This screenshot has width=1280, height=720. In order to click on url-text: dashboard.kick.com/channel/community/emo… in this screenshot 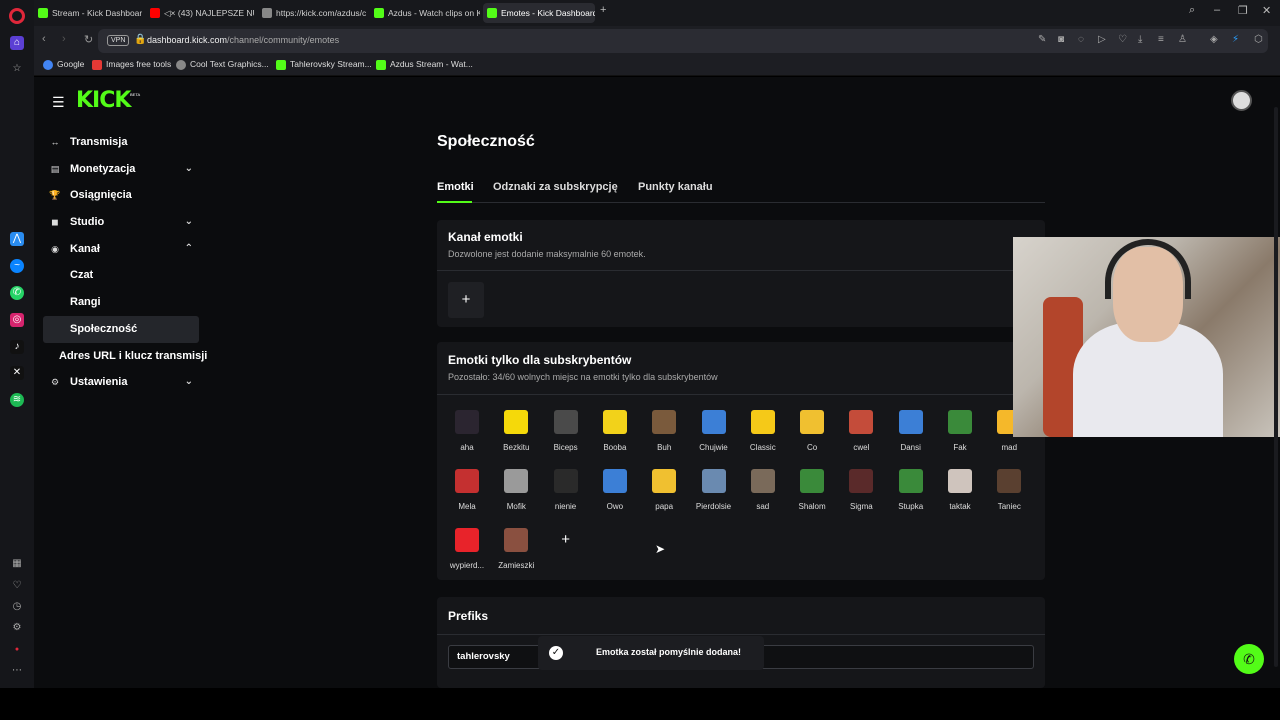, I will do `click(243, 40)`.